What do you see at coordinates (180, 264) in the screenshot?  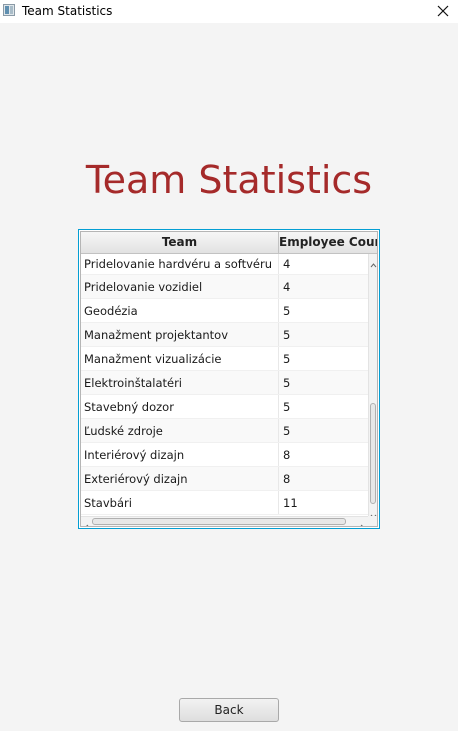 I see `team-cell: Pridelovanie hardvéru a softvéru` at bounding box center [180, 264].